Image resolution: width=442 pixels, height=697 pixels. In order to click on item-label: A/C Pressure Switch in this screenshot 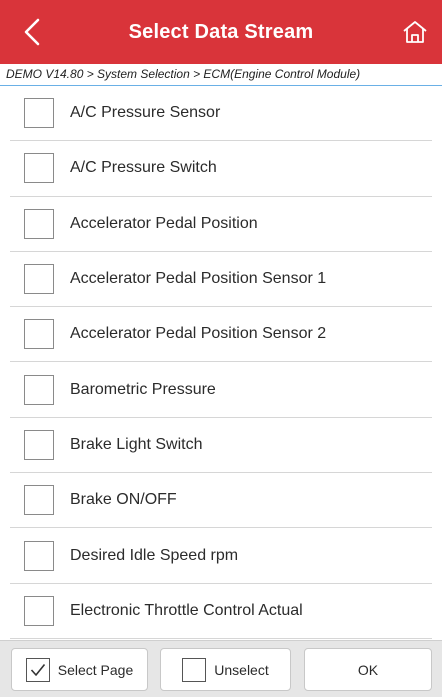, I will do `click(143, 168)`.